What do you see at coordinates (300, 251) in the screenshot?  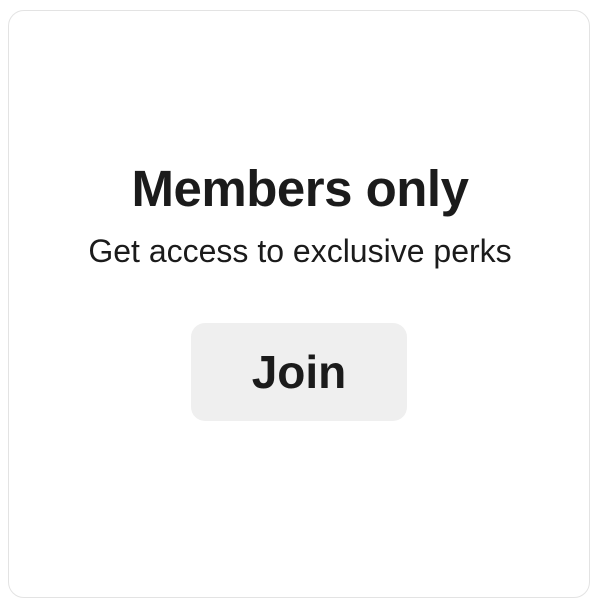 I see `card-subtitle: Get access to exclusive perks` at bounding box center [300, 251].